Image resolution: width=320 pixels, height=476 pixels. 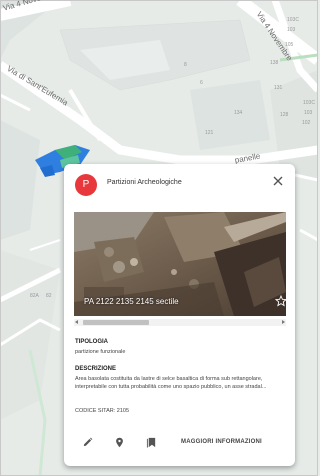 What do you see at coordinates (87, 442) in the screenshot?
I see `edit-icon` at bounding box center [87, 442].